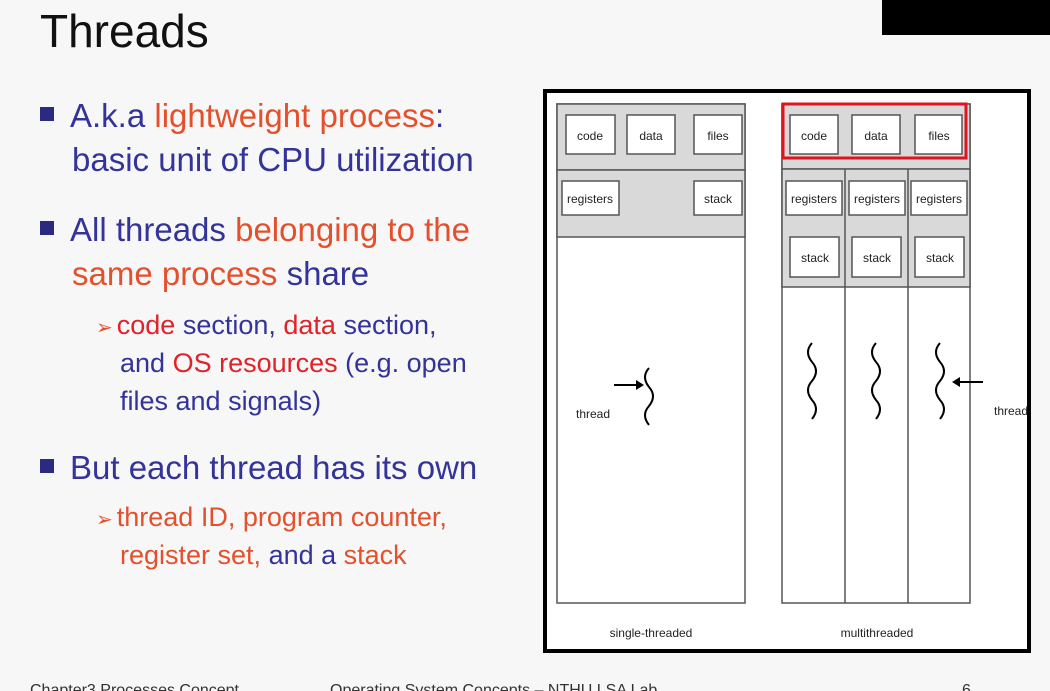  Describe the element at coordinates (494, 686) in the screenshot. I see `footer-course: Operating System Concepts – NTHU LSA Lab` at that location.